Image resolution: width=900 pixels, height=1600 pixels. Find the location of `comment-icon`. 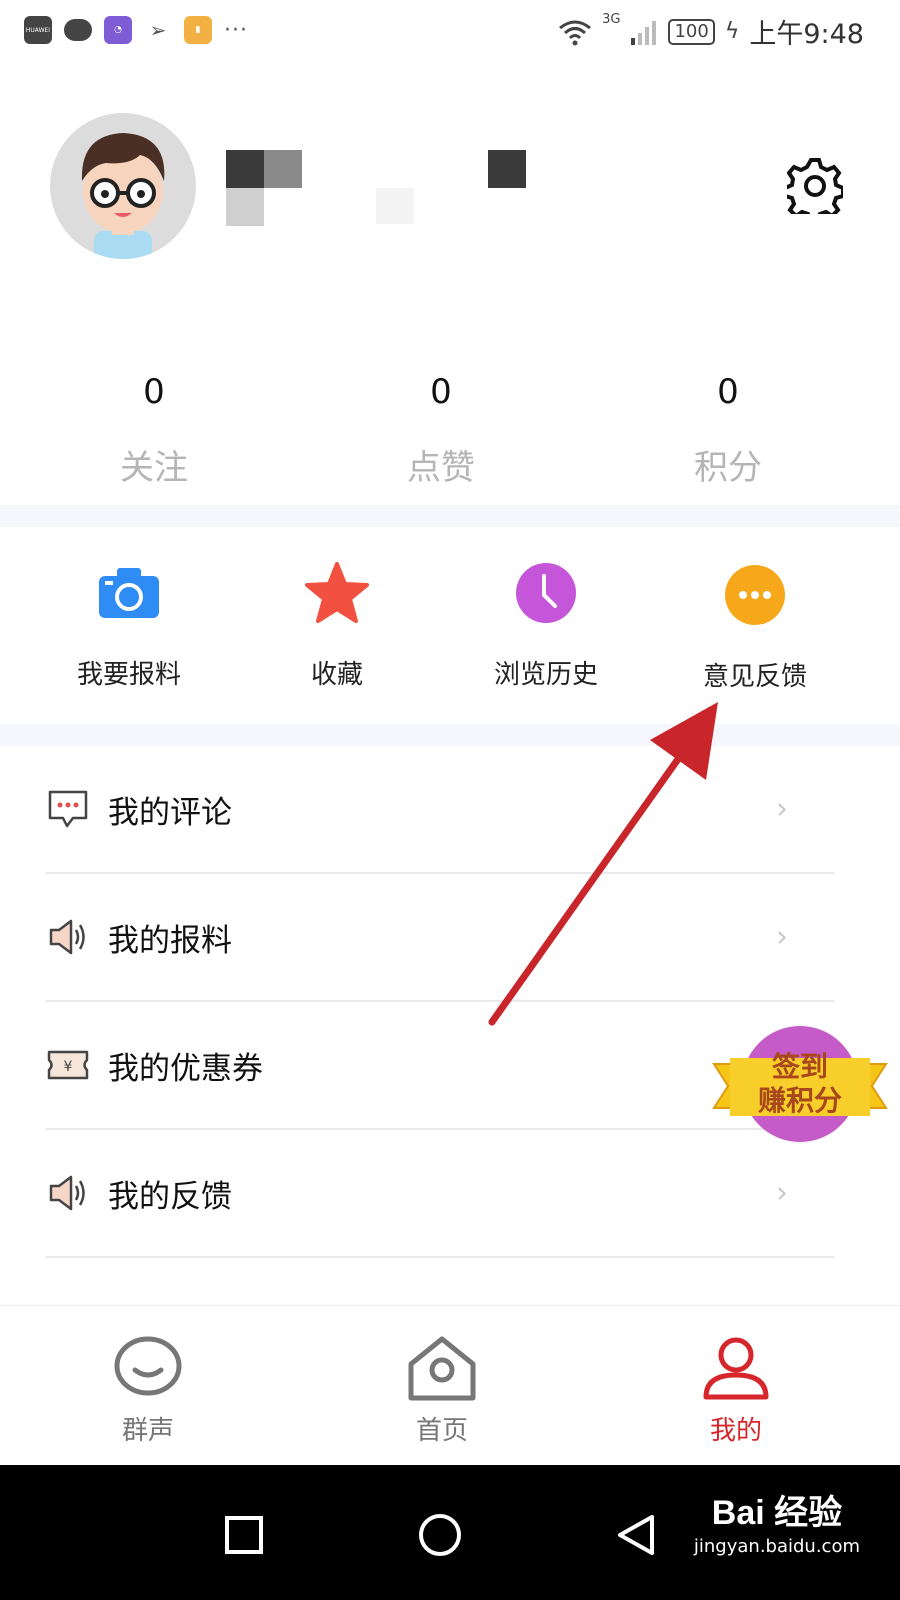

comment-icon is located at coordinates (68, 809).